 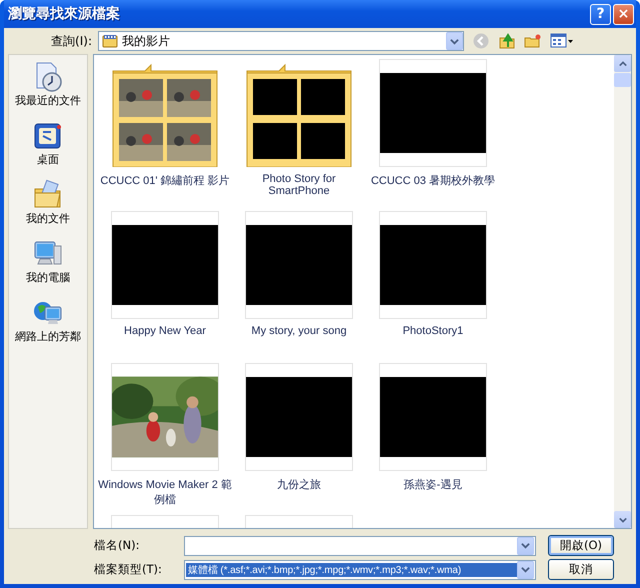 What do you see at coordinates (165, 181) in the screenshot?
I see `file-name: CCUCC 01' 錦繡前程 影片` at bounding box center [165, 181].